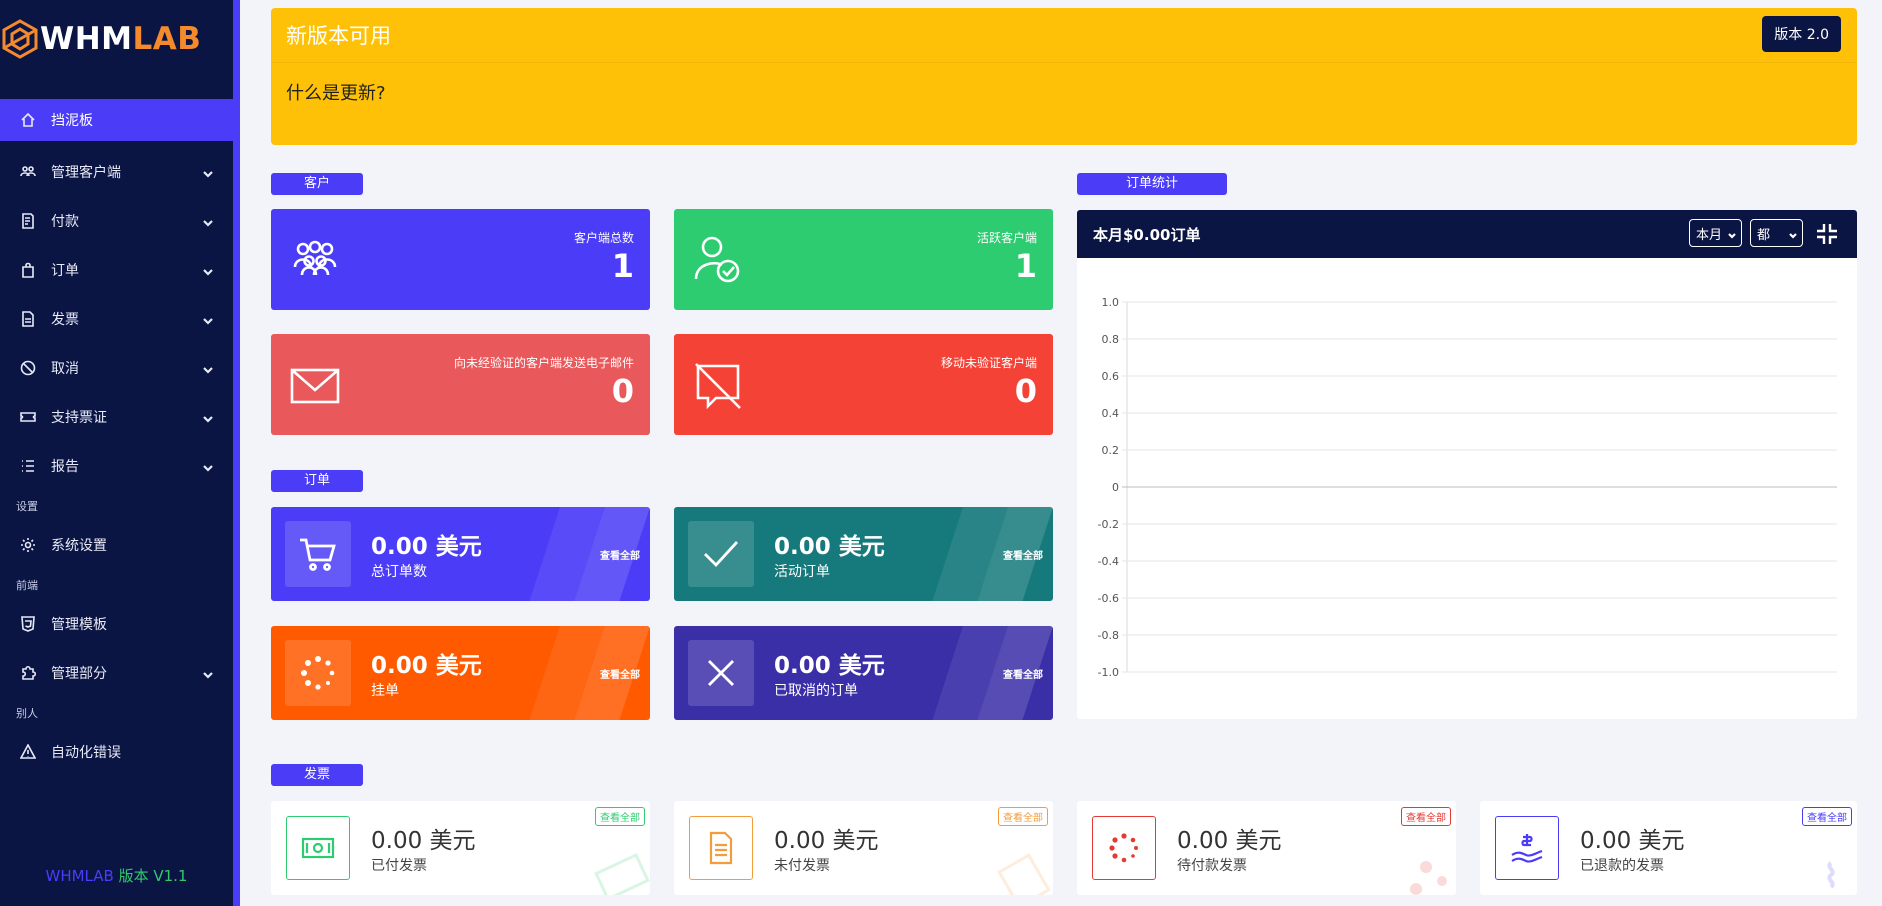 The image size is (1882, 906). Describe the element at coordinates (28, 752) in the screenshot. I see `warning-icon` at that location.